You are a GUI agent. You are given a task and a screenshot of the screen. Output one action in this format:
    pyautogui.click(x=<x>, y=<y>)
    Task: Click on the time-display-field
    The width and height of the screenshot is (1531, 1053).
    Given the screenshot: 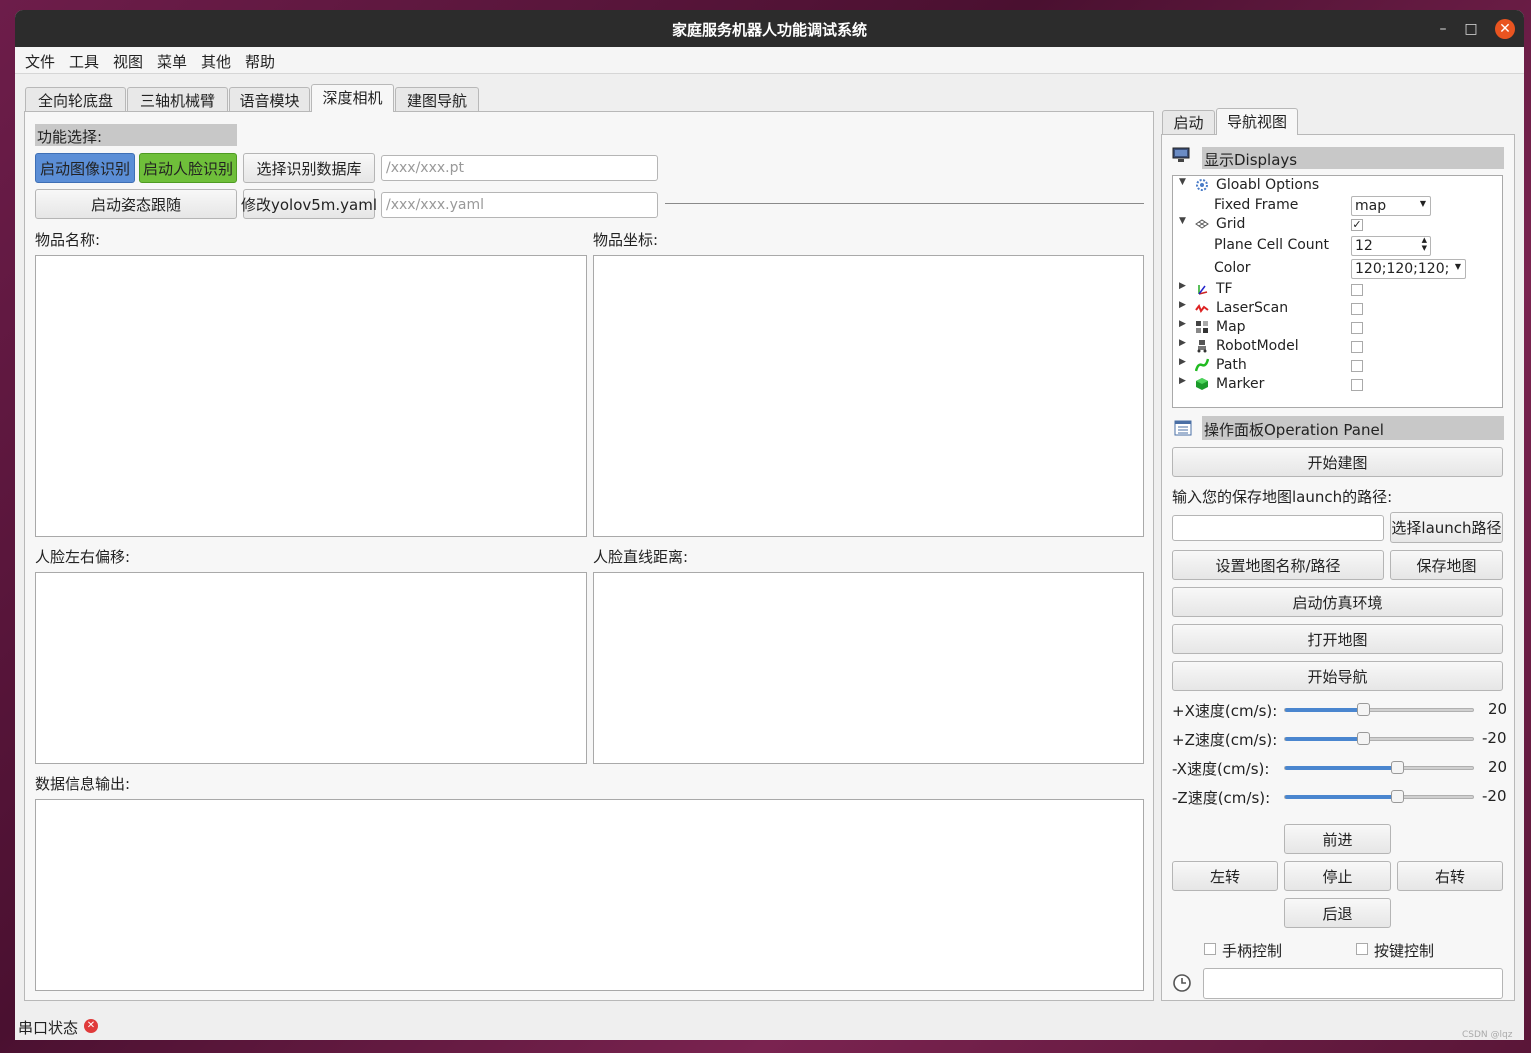 What is the action you would take?
    pyautogui.click(x=1353, y=983)
    